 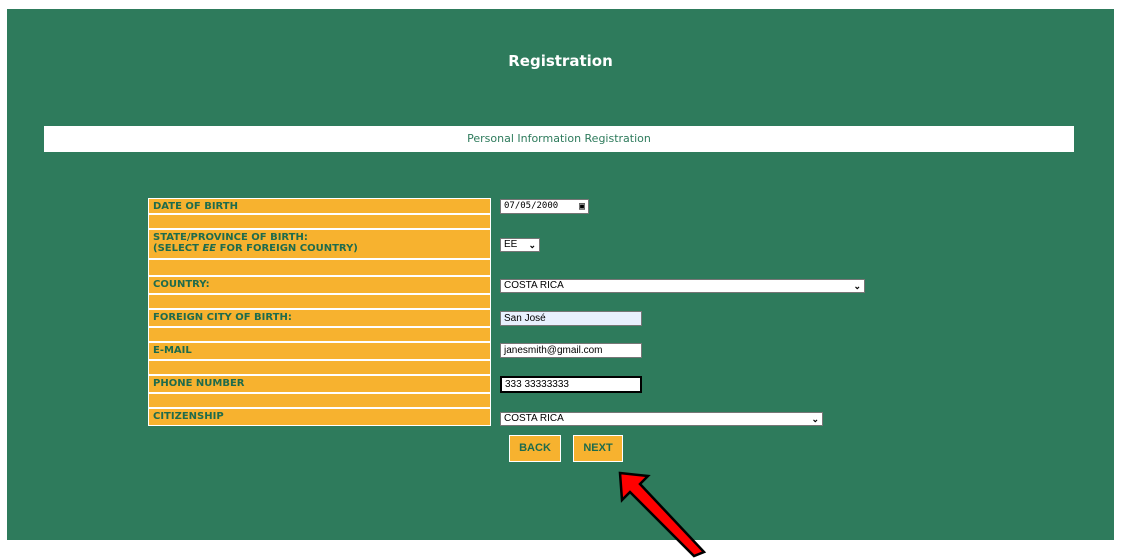 I want to click on state-label-line1: STATE/PROVINCE OF BIRTH:, so click(x=230, y=237).